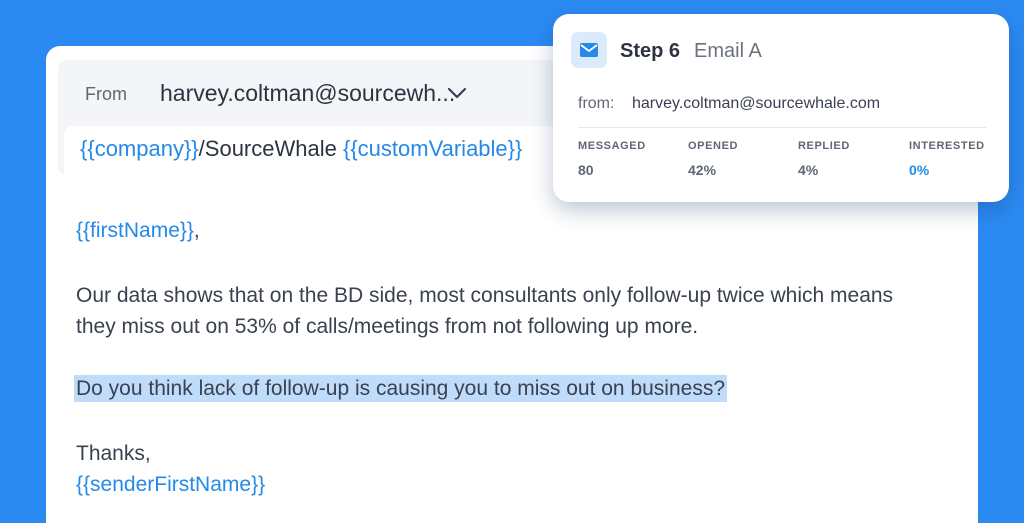 This screenshot has height=523, width=1024. Describe the element at coordinates (947, 146) in the screenshot. I see `stat-label-interested: INTERESTED` at that location.